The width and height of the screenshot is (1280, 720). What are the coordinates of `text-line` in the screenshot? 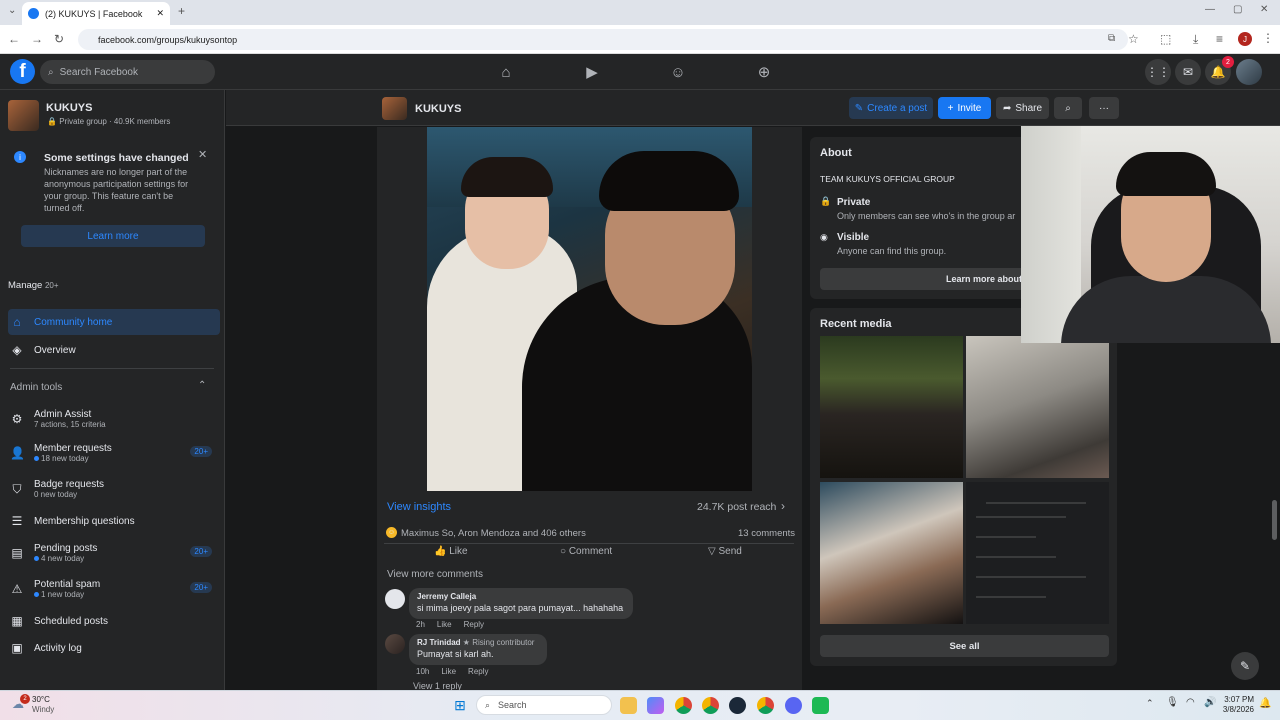 It's located at (1011, 597).